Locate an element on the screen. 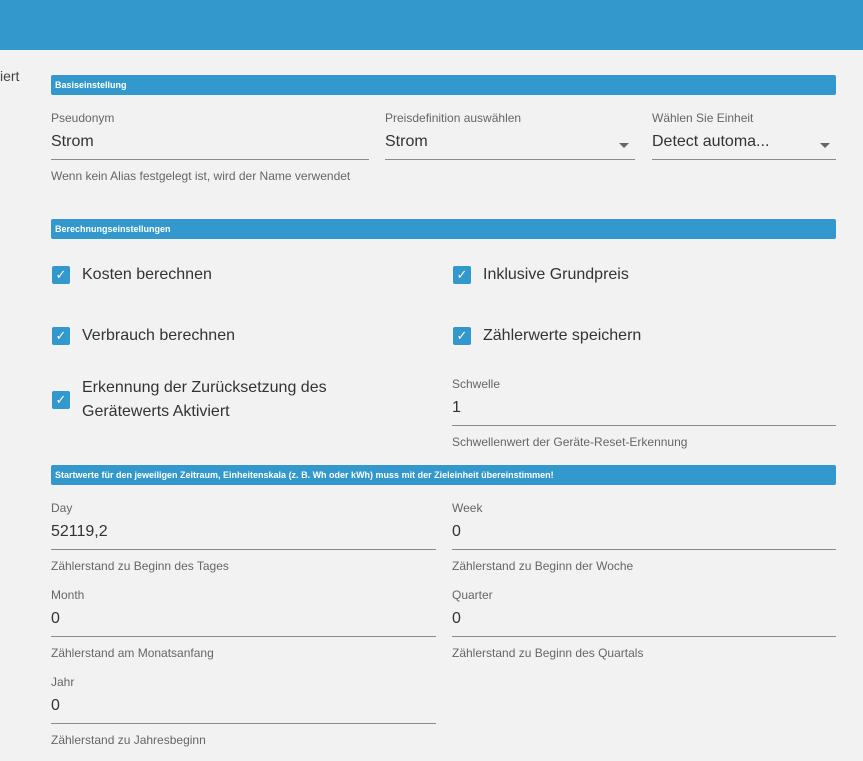 This screenshot has height=761, width=863. calc-consumption-checkbox: ✓ Verbrauch berechnen is located at coordinates (143, 336).